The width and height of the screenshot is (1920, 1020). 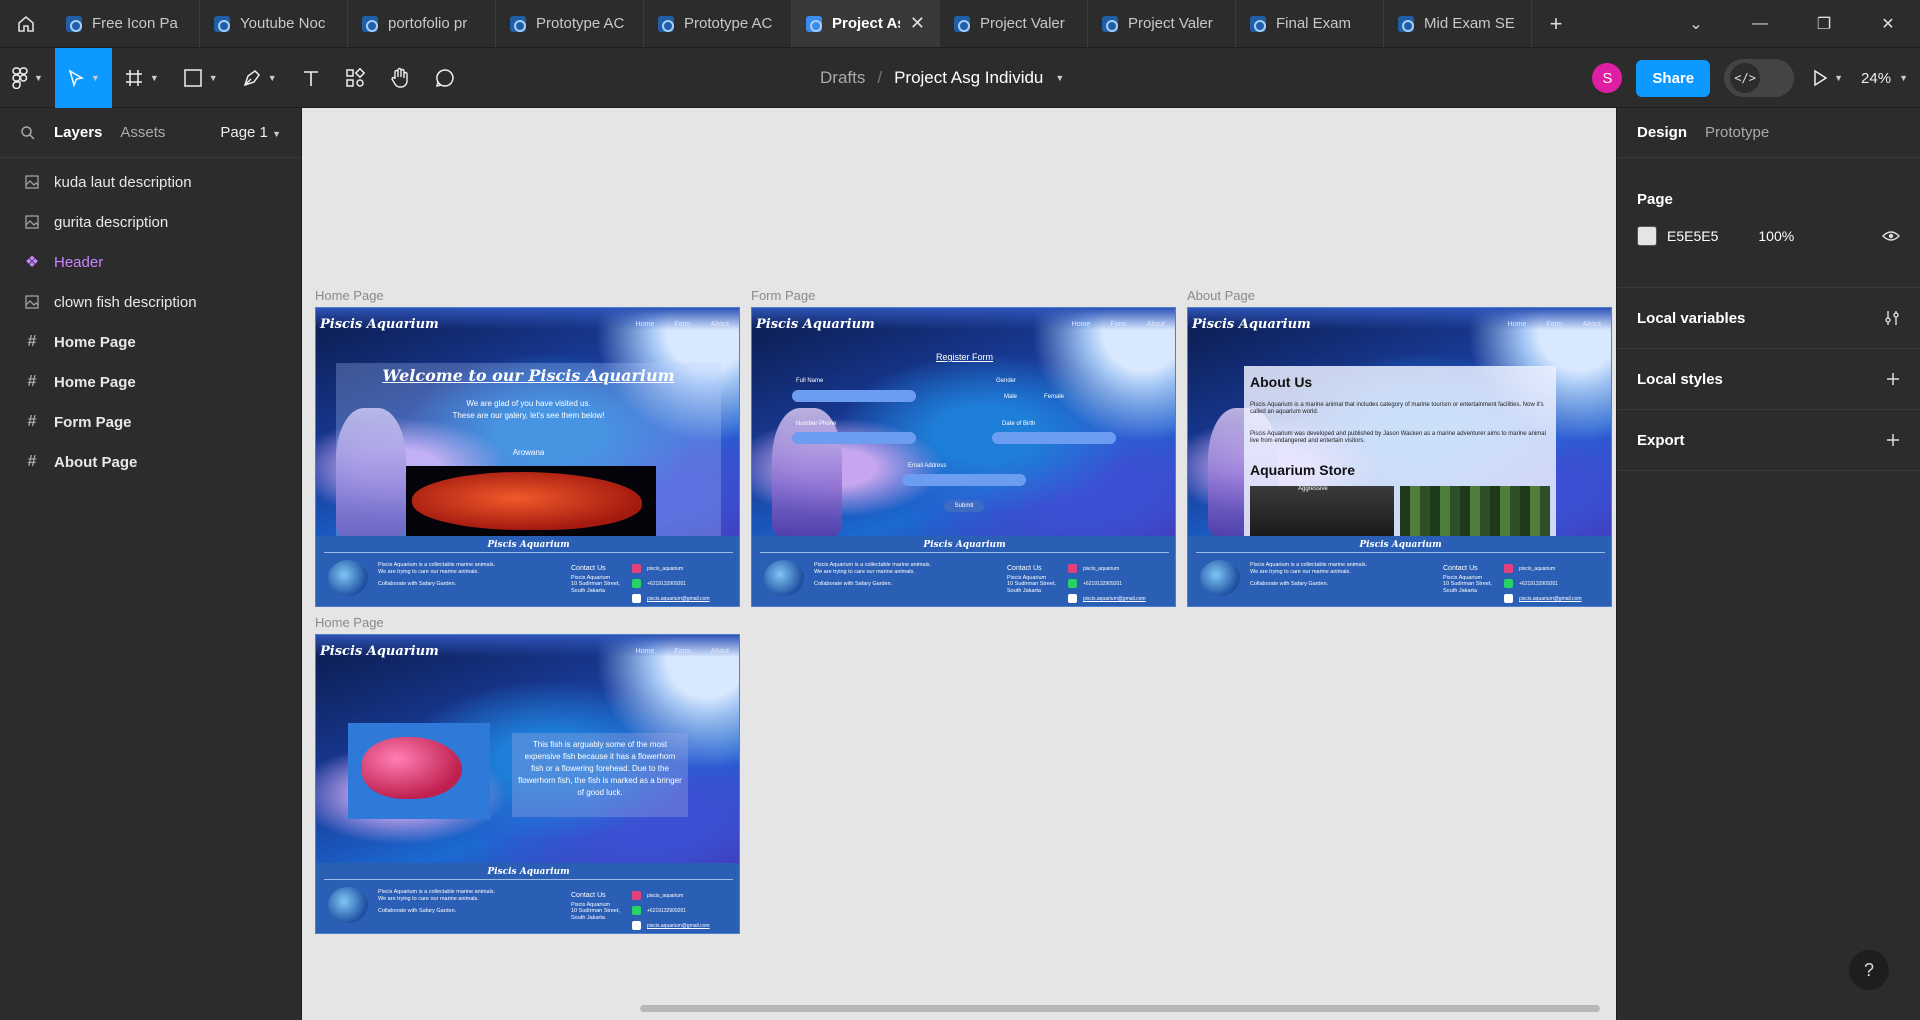 What do you see at coordinates (1768, 379) in the screenshot?
I see `local-styles-section: Local styles` at bounding box center [1768, 379].